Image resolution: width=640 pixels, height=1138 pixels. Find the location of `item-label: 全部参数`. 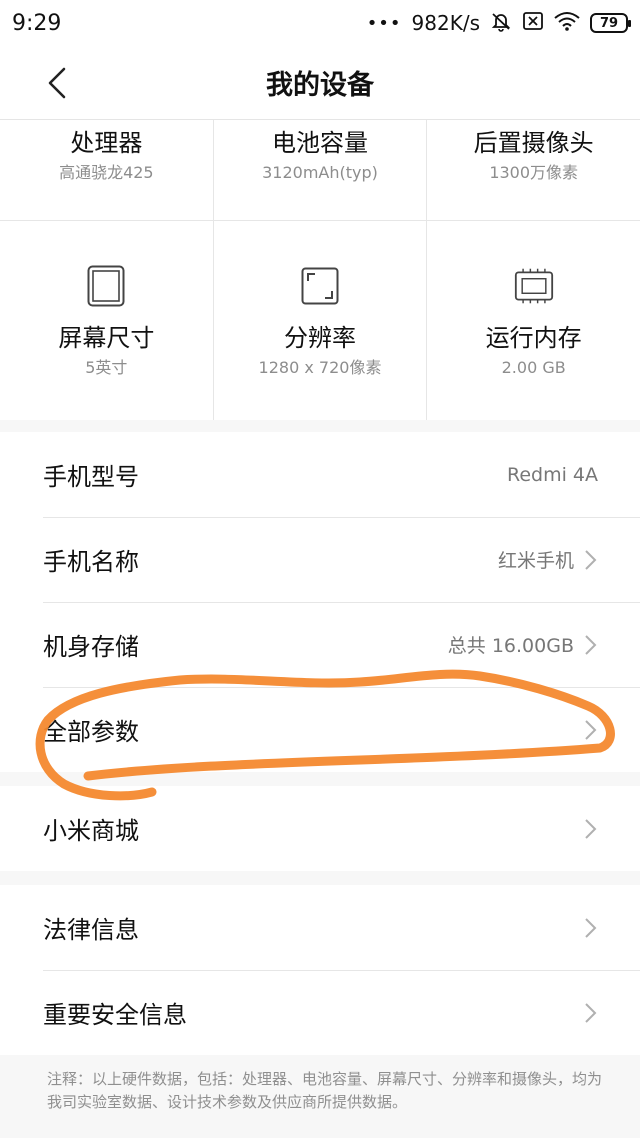

item-label: 全部参数 is located at coordinates (91, 732).